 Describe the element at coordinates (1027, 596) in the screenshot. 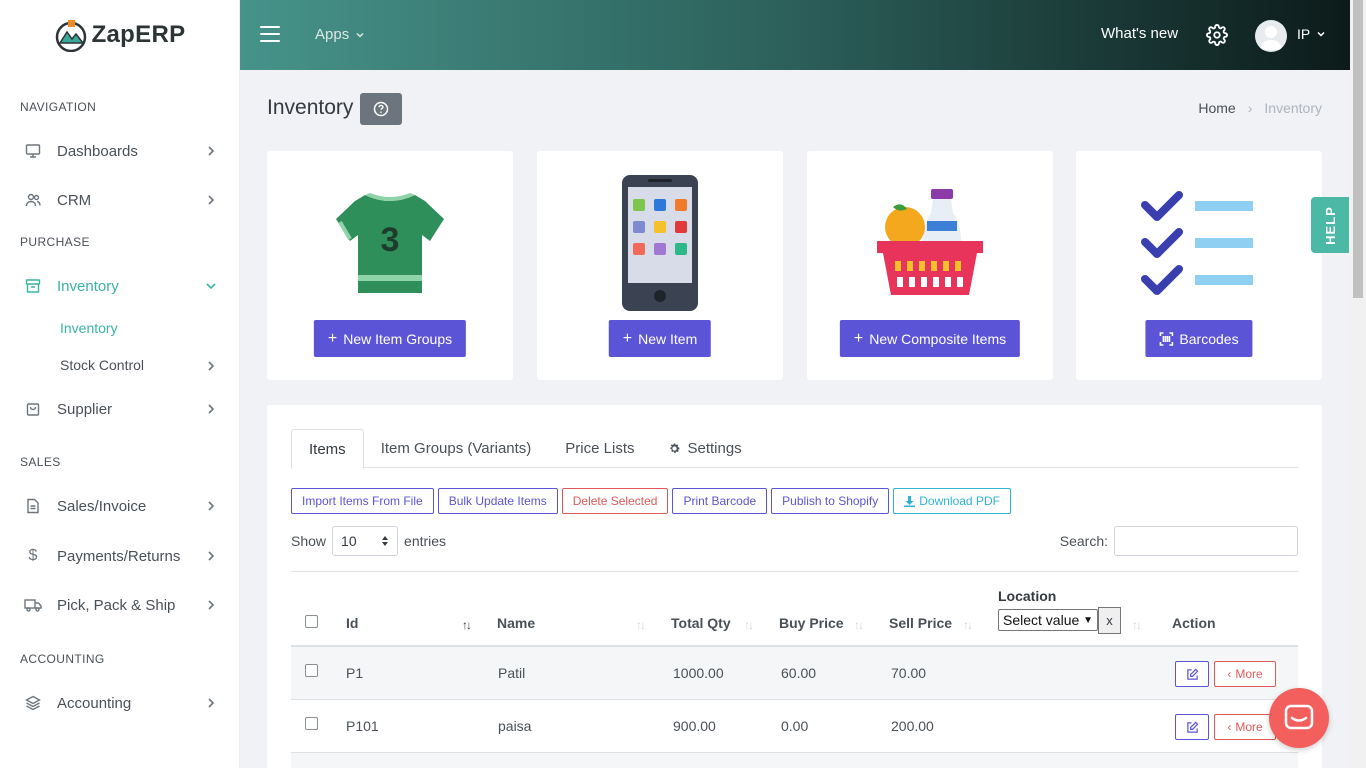

I see `col-location: Location` at that location.